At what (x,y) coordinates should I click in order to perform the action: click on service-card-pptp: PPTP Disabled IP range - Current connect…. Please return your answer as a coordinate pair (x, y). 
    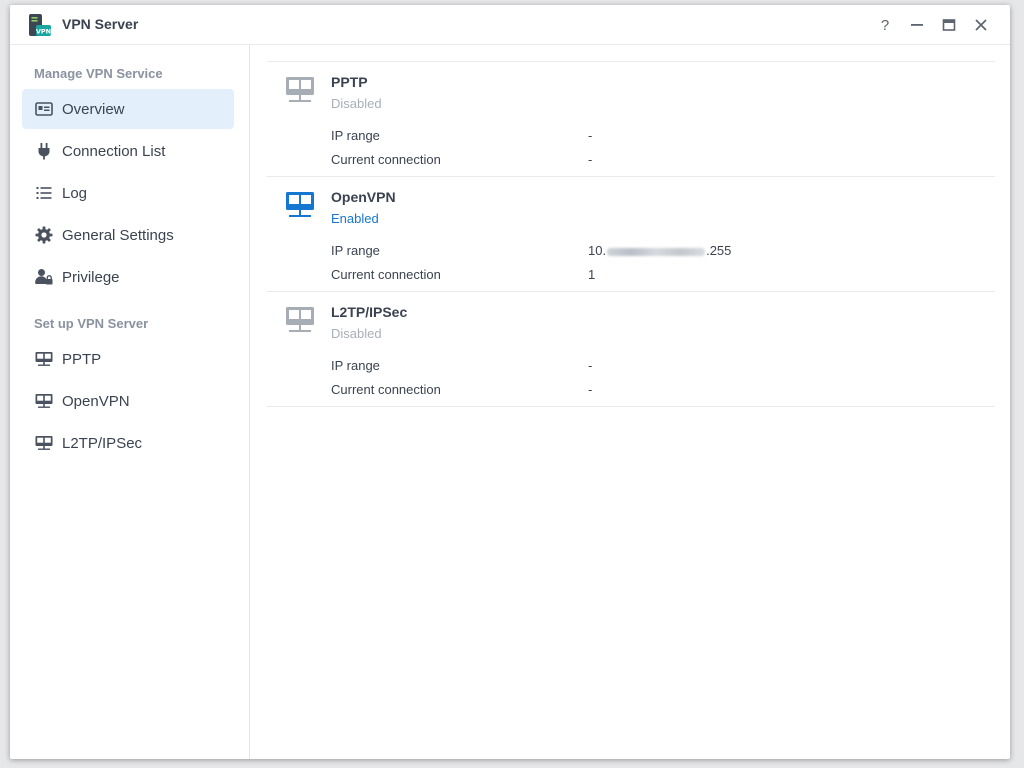
    Looking at the image, I should click on (631, 119).